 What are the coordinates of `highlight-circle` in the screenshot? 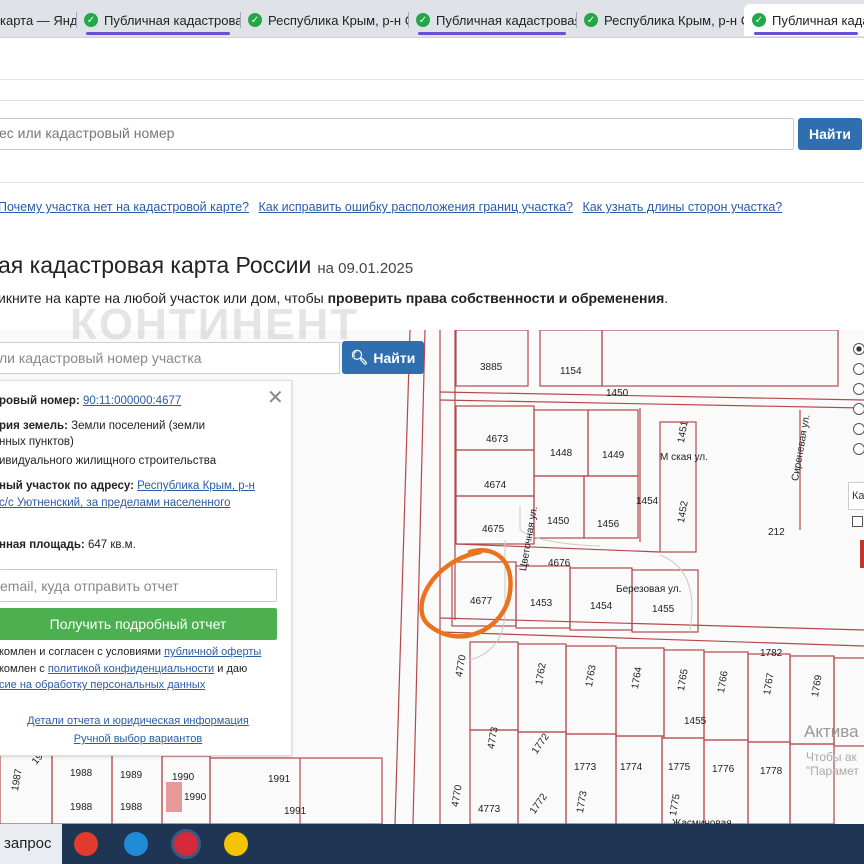 It's located at (466, 593).